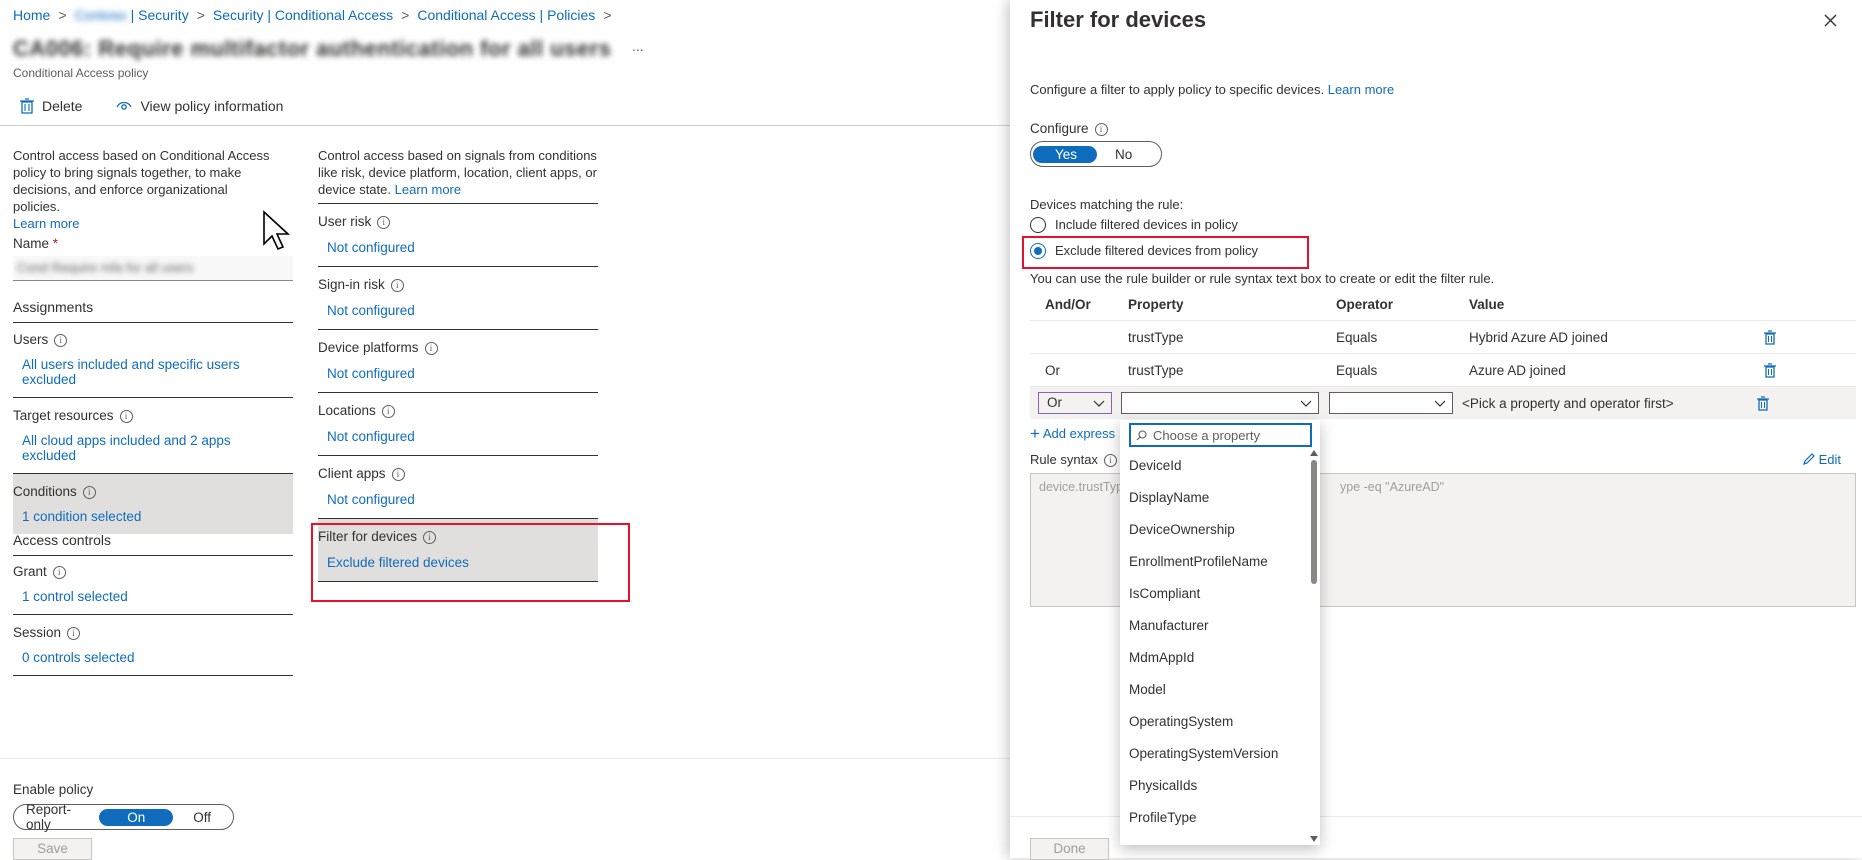 The width and height of the screenshot is (1862, 860). What do you see at coordinates (202, 817) in the screenshot?
I see `off-option: Off` at bounding box center [202, 817].